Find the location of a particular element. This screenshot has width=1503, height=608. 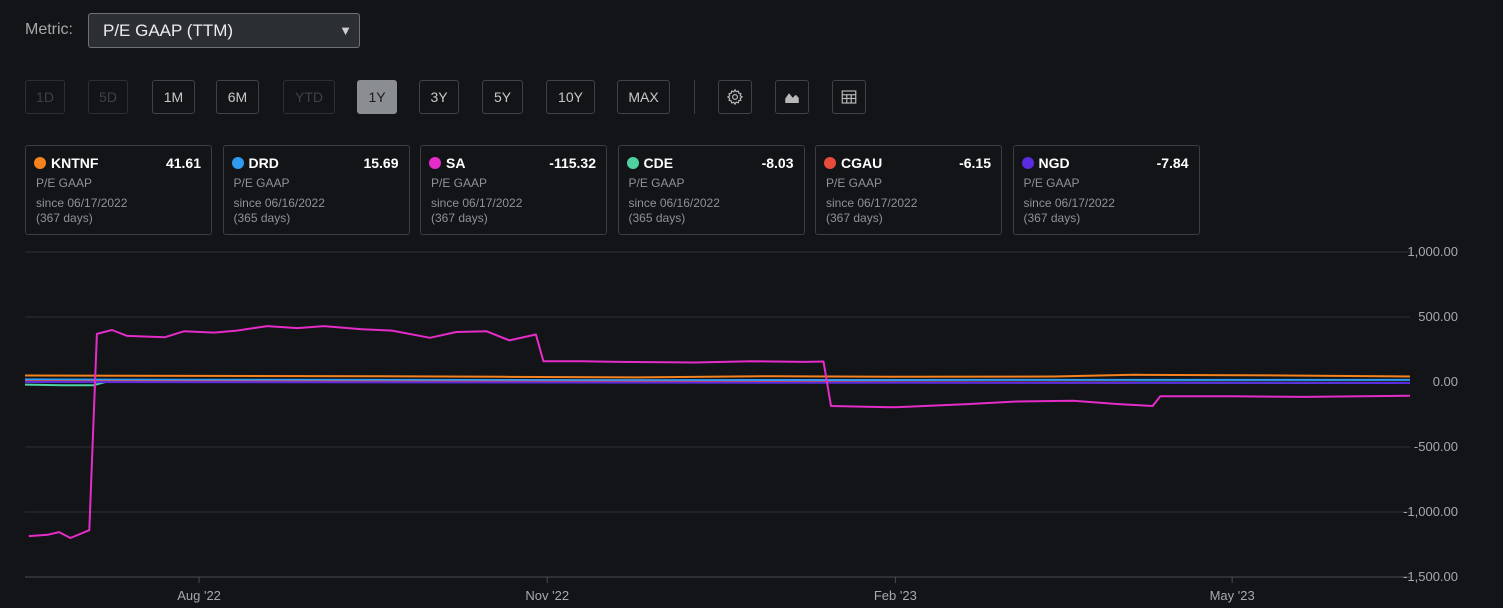

series-line-ngd is located at coordinates (717, 382).